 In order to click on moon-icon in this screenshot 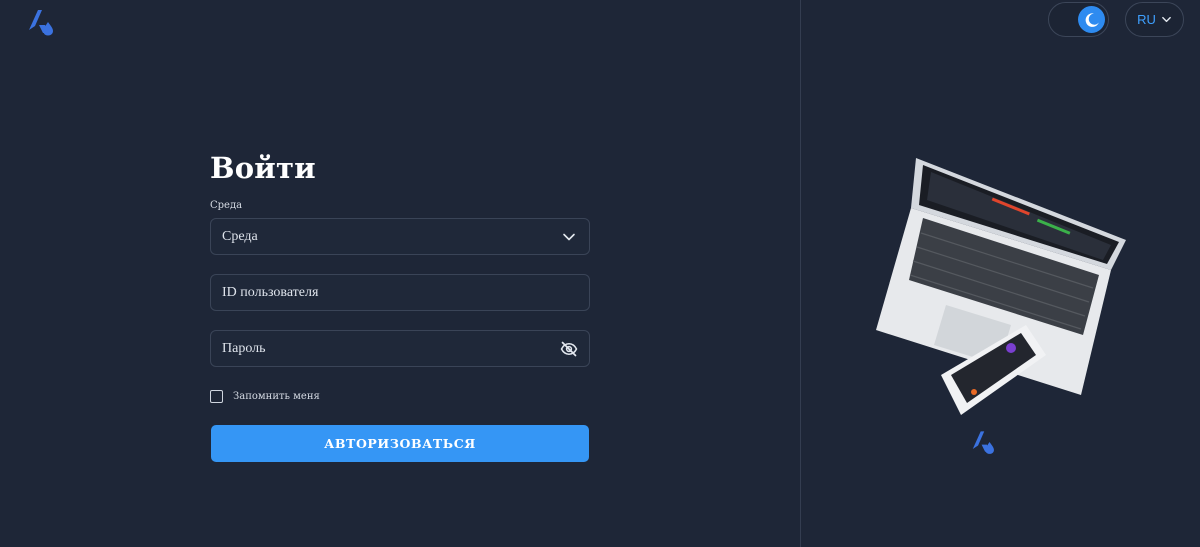, I will do `click(1091, 19)`.